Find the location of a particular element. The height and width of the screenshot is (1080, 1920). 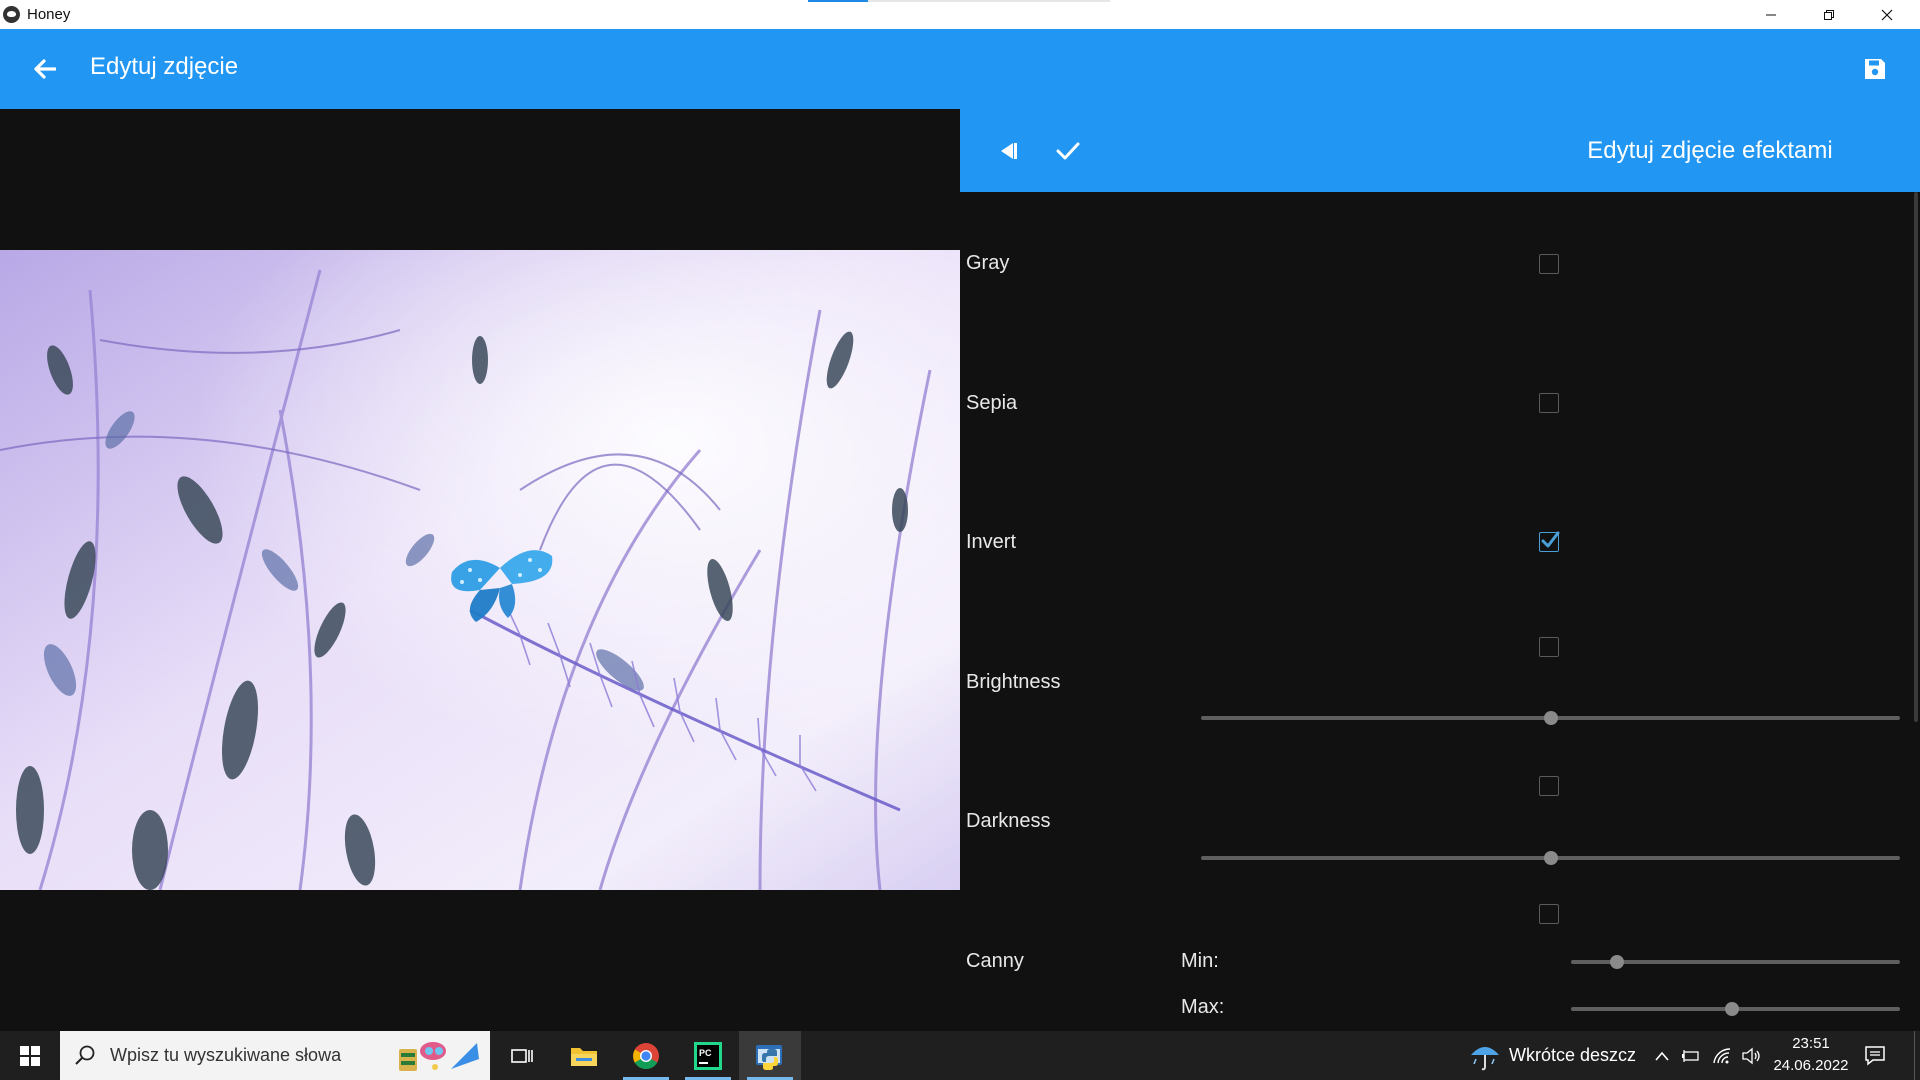

svg-text: PC is located at coordinates (705, 1053).